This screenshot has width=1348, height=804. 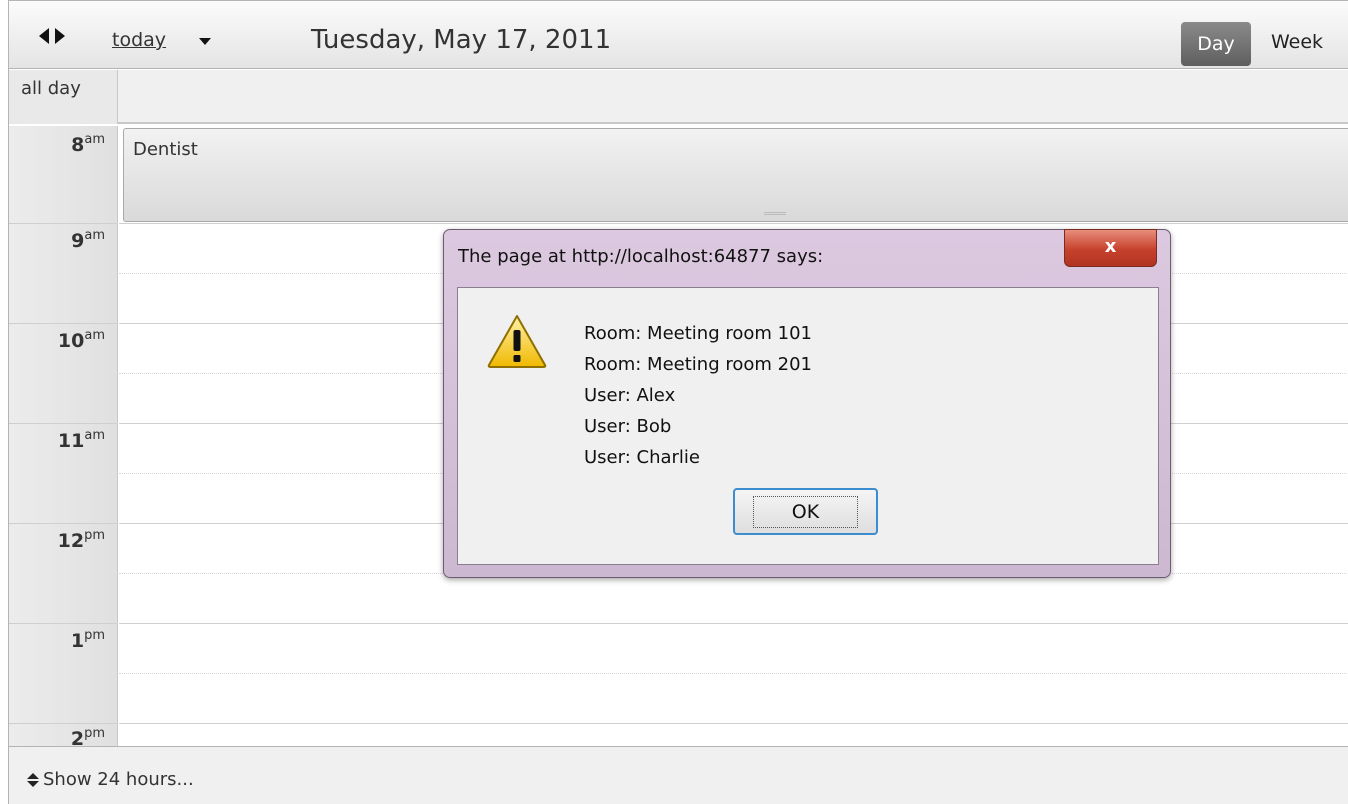 What do you see at coordinates (81, 340) in the screenshot?
I see `hour-label: 10am` at bounding box center [81, 340].